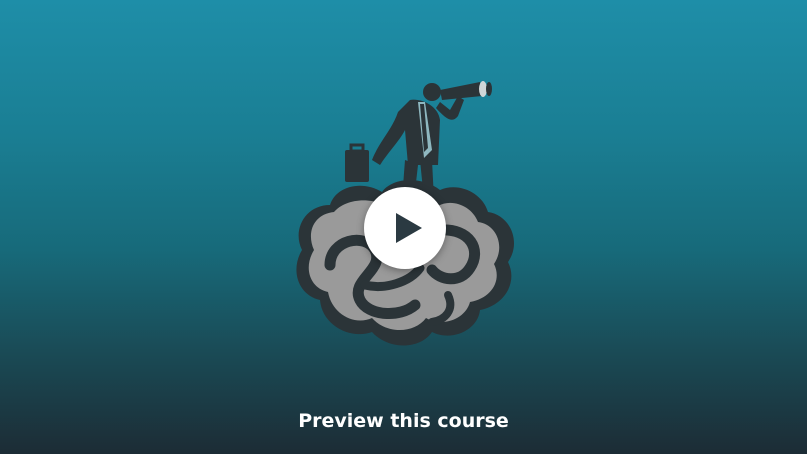  Describe the element at coordinates (409, 228) in the screenshot. I see `play-icon` at that location.